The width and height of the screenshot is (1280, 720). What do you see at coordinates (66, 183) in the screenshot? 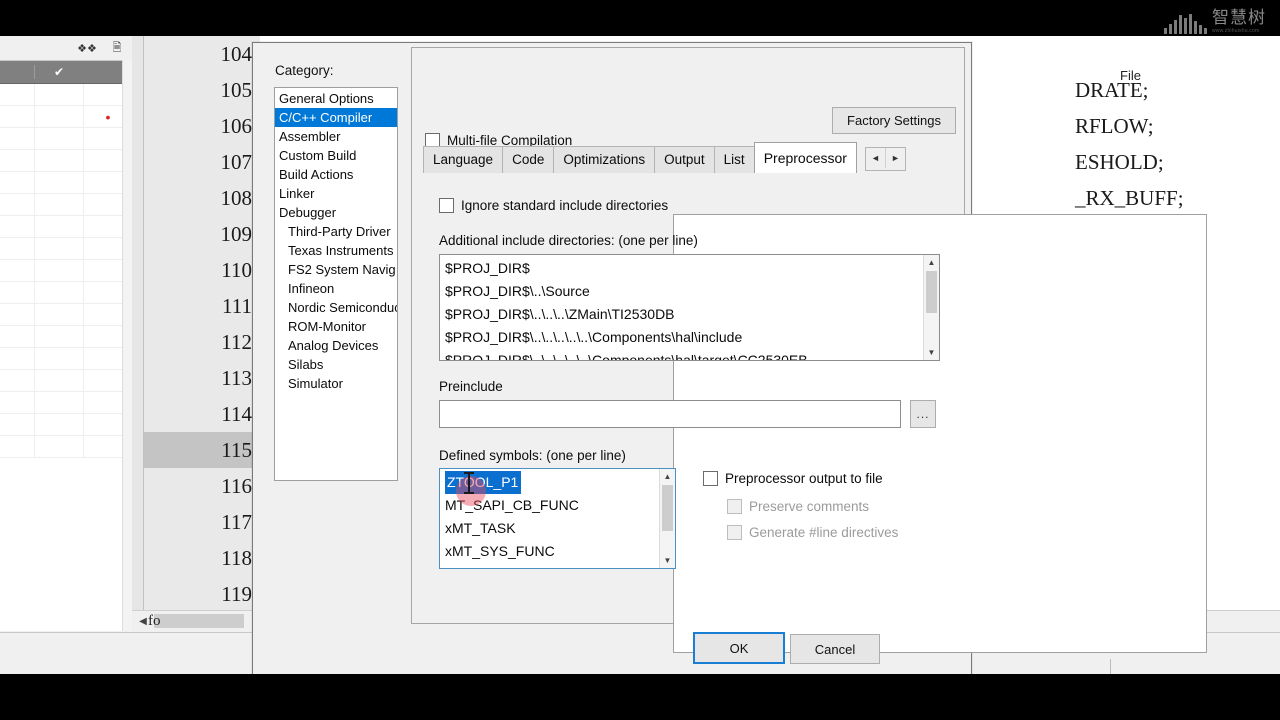
I see `workspace-file-row: ppHw.h` at bounding box center [66, 183].